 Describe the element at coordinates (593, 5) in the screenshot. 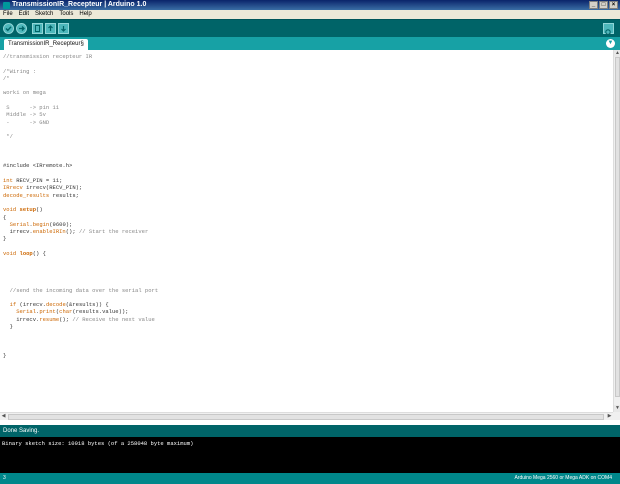

I see `minimize-button: _` at that location.